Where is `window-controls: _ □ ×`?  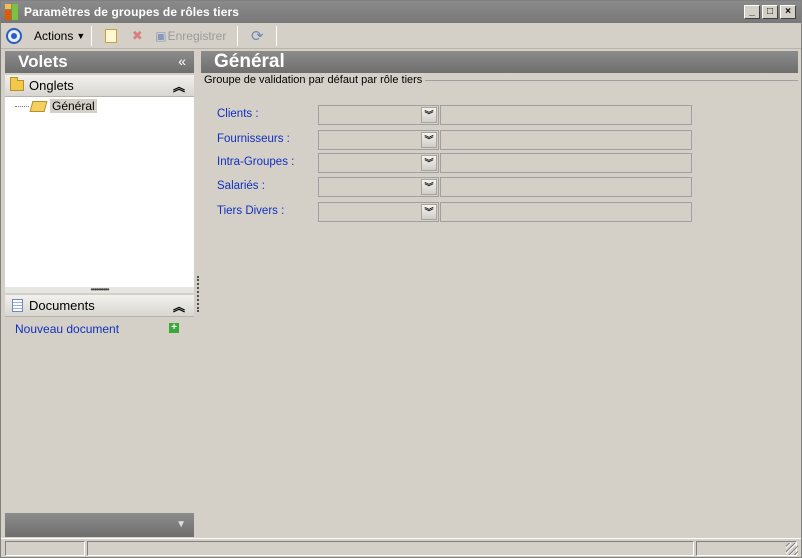 window-controls: _ □ × is located at coordinates (770, 12).